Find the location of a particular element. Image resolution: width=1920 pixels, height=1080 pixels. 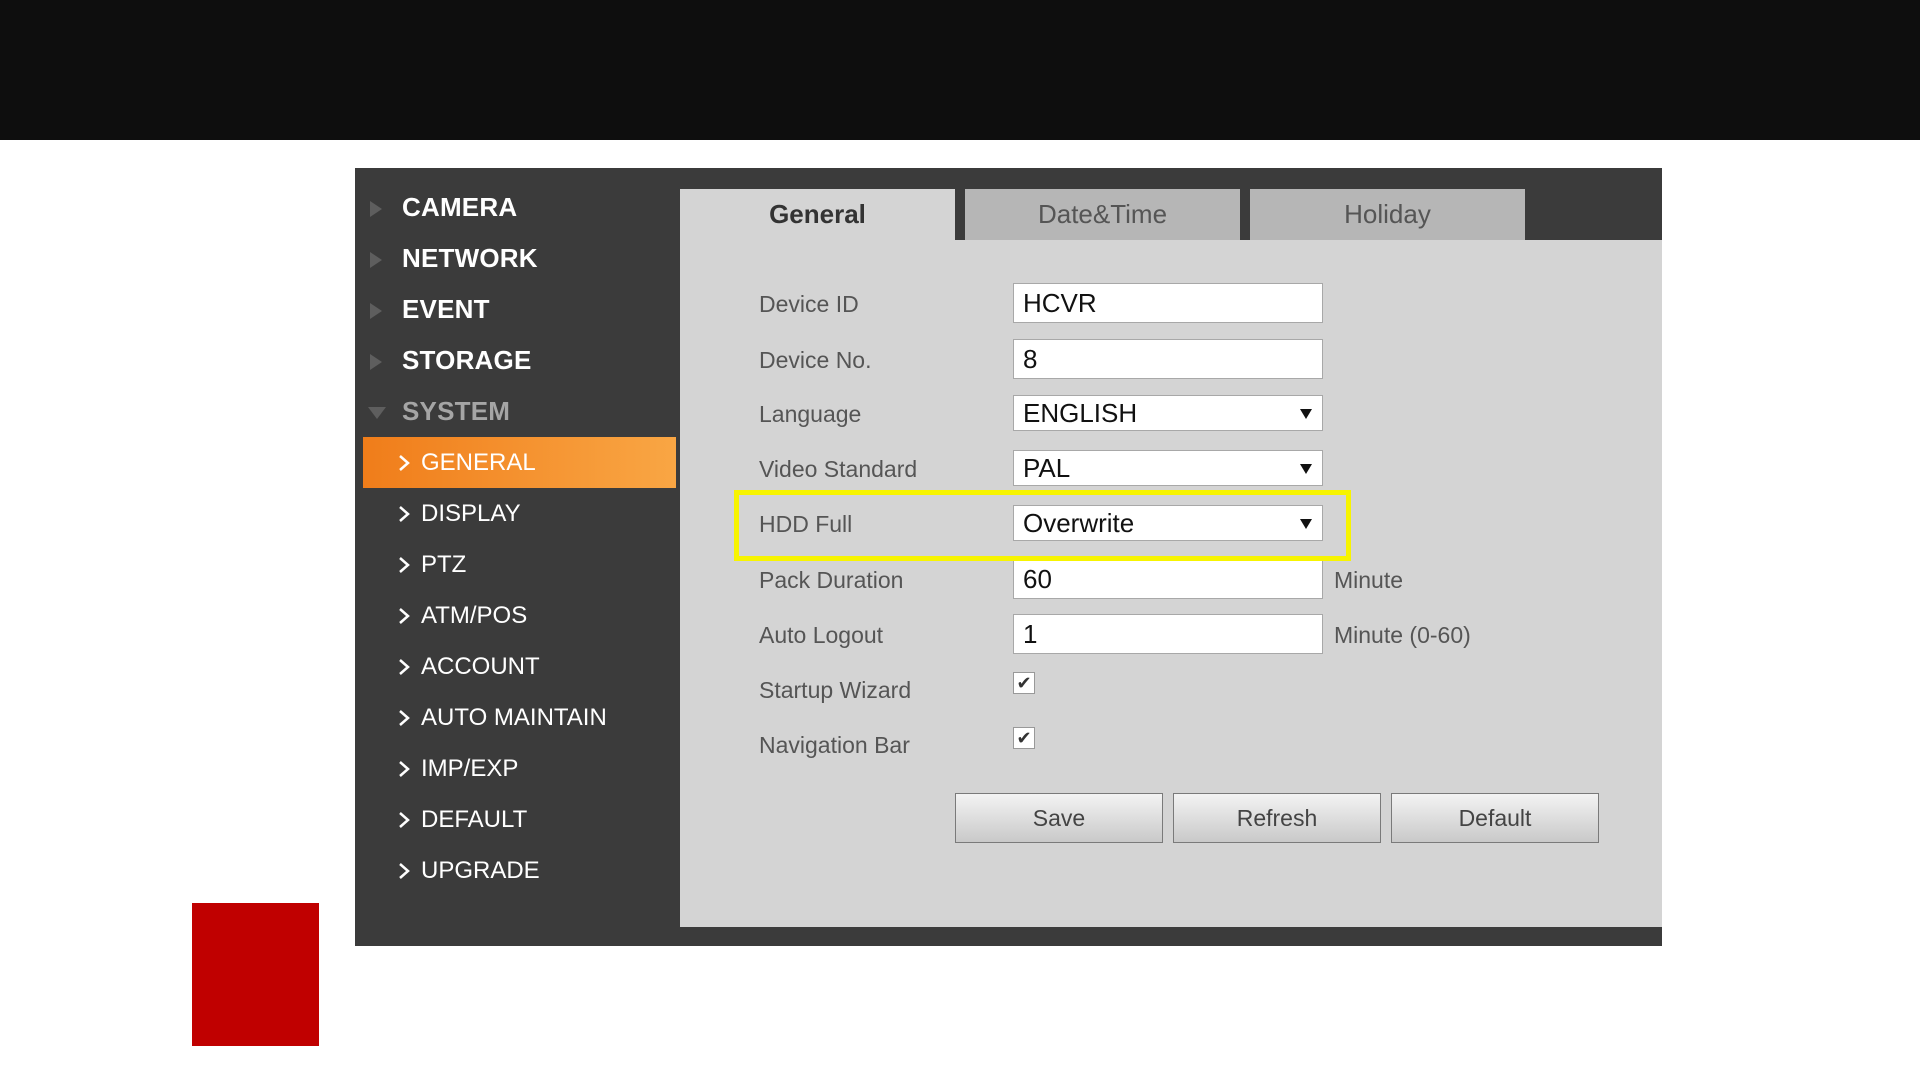

sidebar-subitem-label: AUTO MAINTAIN is located at coordinates (514, 717).